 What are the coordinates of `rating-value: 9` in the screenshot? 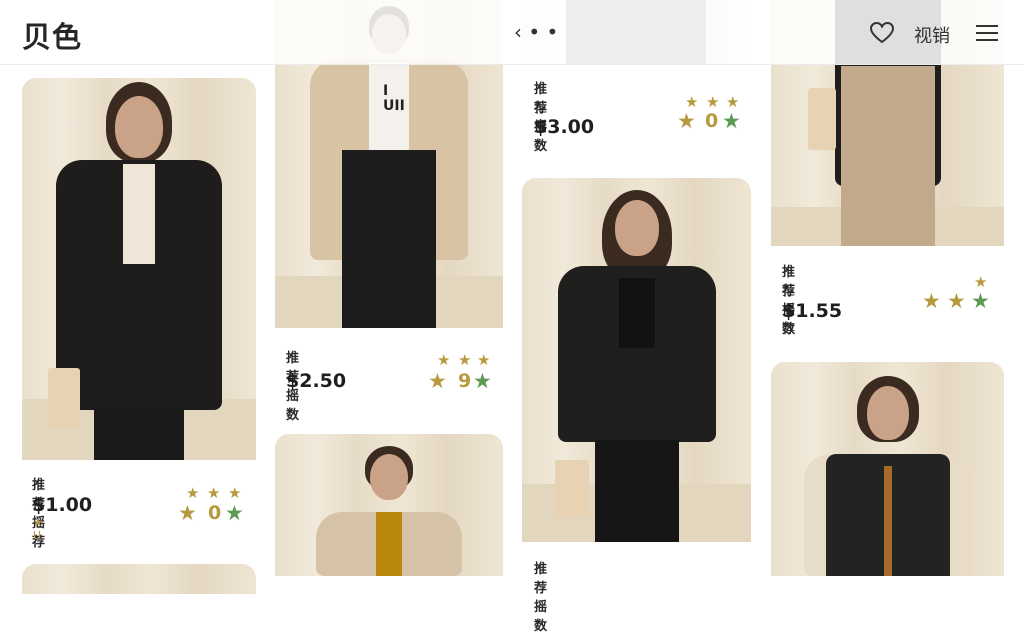 It's located at (465, 381).